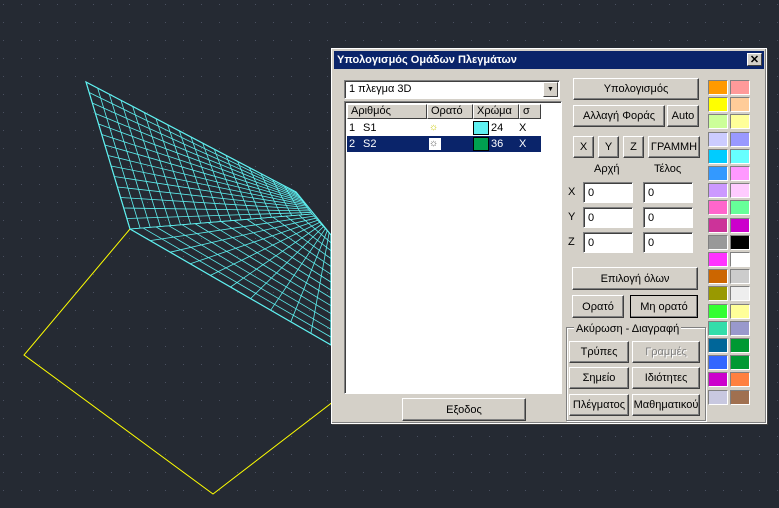 This screenshot has height=508, width=779. What do you see at coordinates (387, 111) in the screenshot?
I see `header-number: Αριθμός` at bounding box center [387, 111].